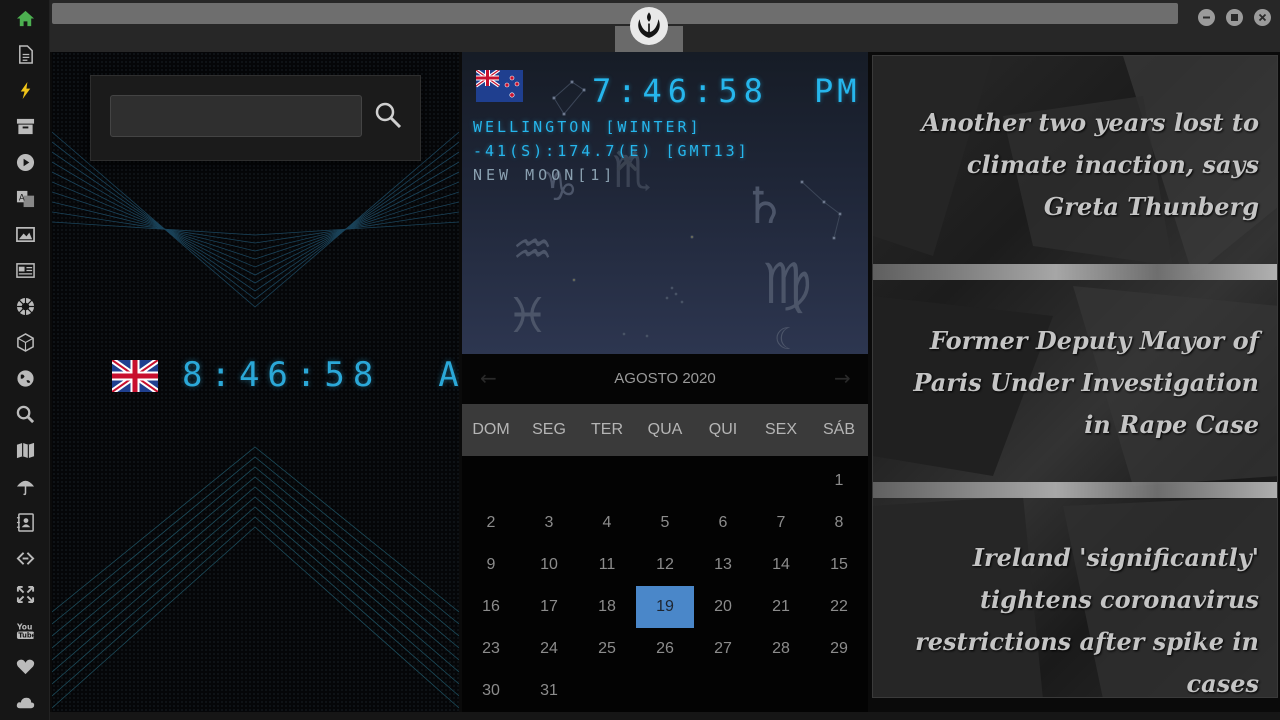 This screenshot has width=1280, height=720. What do you see at coordinates (25, 270) in the screenshot?
I see `news-icon` at bounding box center [25, 270].